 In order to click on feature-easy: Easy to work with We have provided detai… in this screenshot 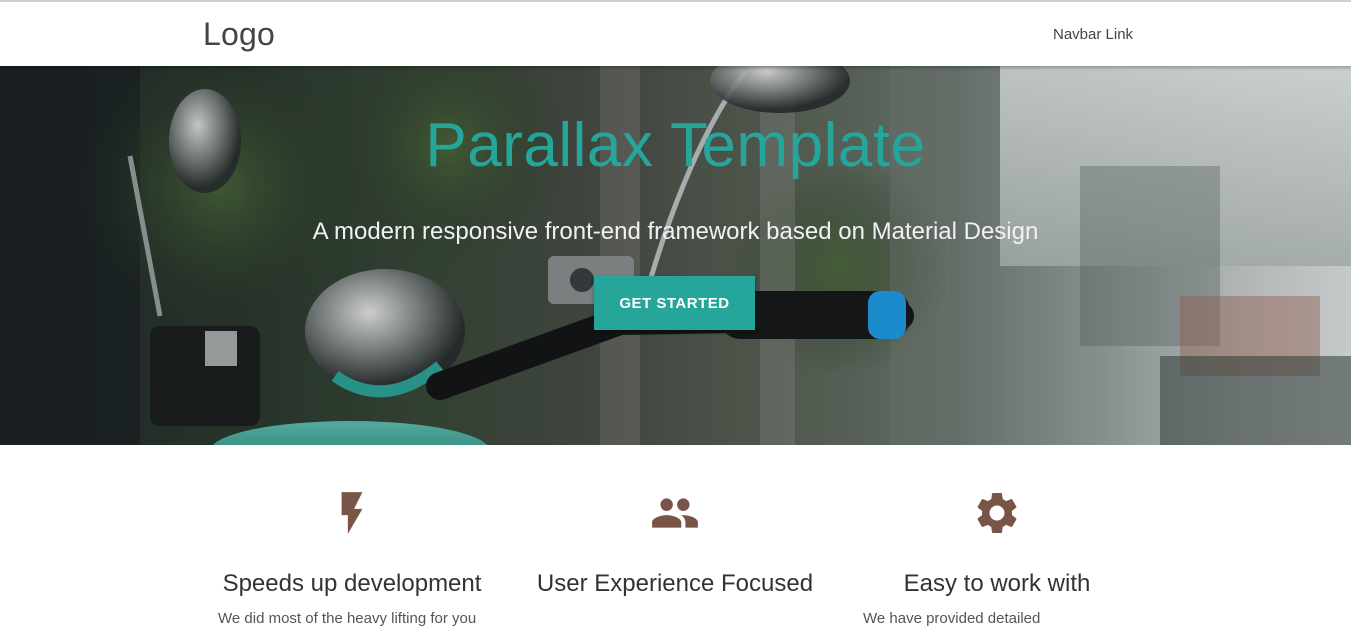, I will do `click(997, 559)`.